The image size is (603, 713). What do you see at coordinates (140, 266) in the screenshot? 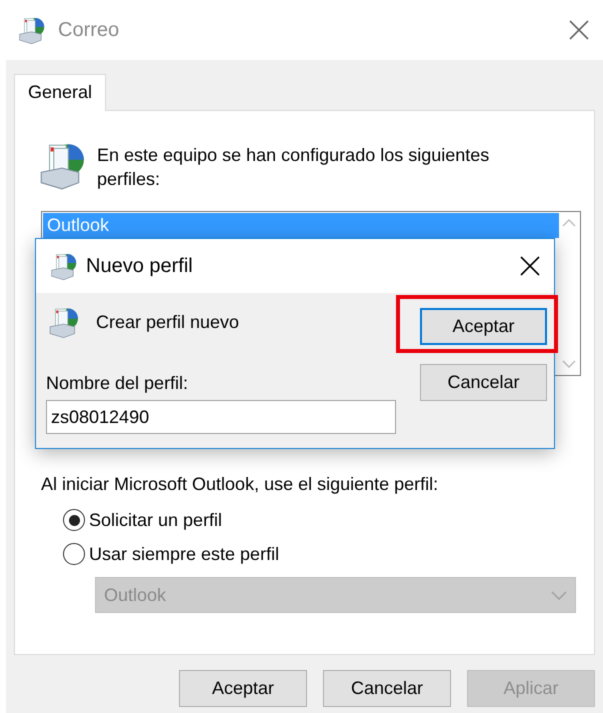
I see `dialog-title: Nuevo perfil` at bounding box center [140, 266].